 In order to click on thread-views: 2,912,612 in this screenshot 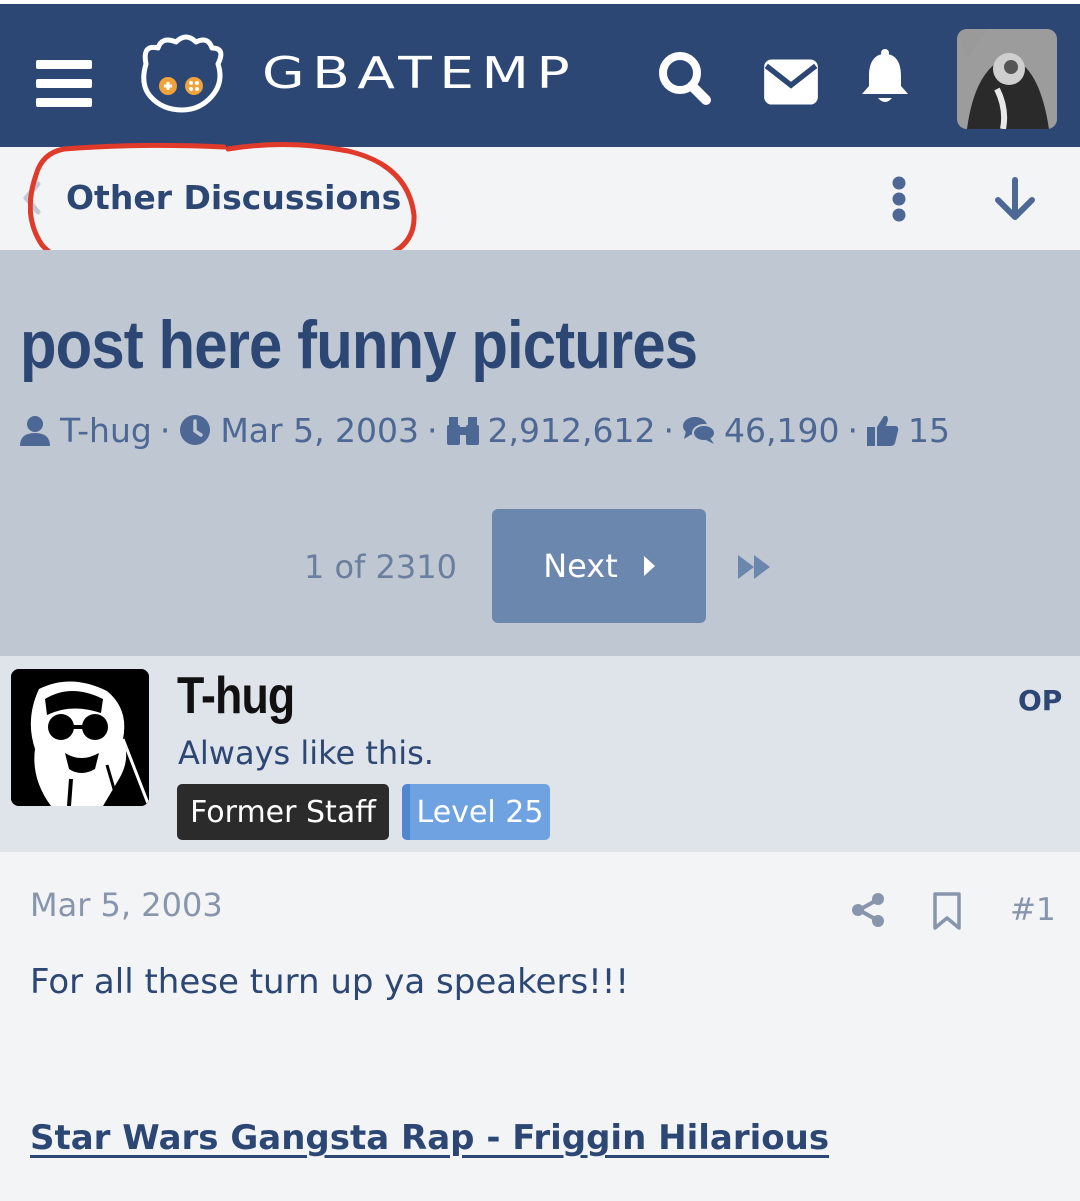, I will do `click(571, 430)`.